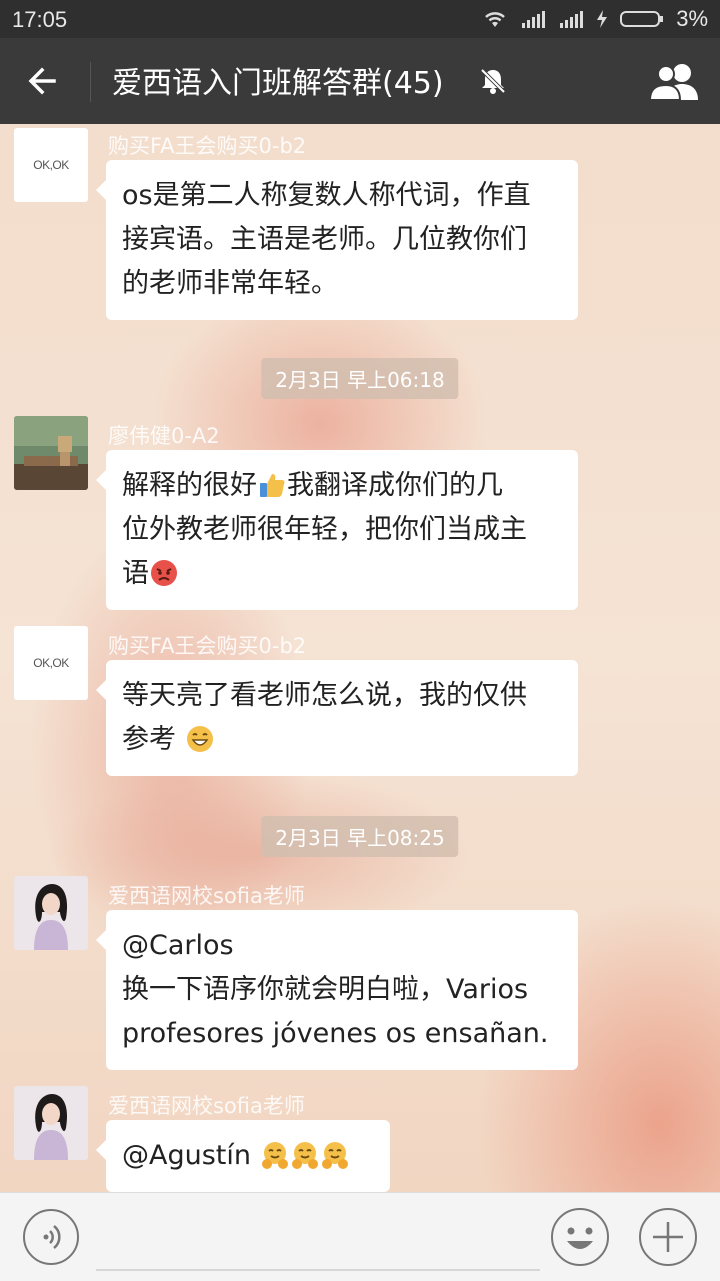  Describe the element at coordinates (47, 81) in the screenshot. I see `back-arrow-icon` at that location.